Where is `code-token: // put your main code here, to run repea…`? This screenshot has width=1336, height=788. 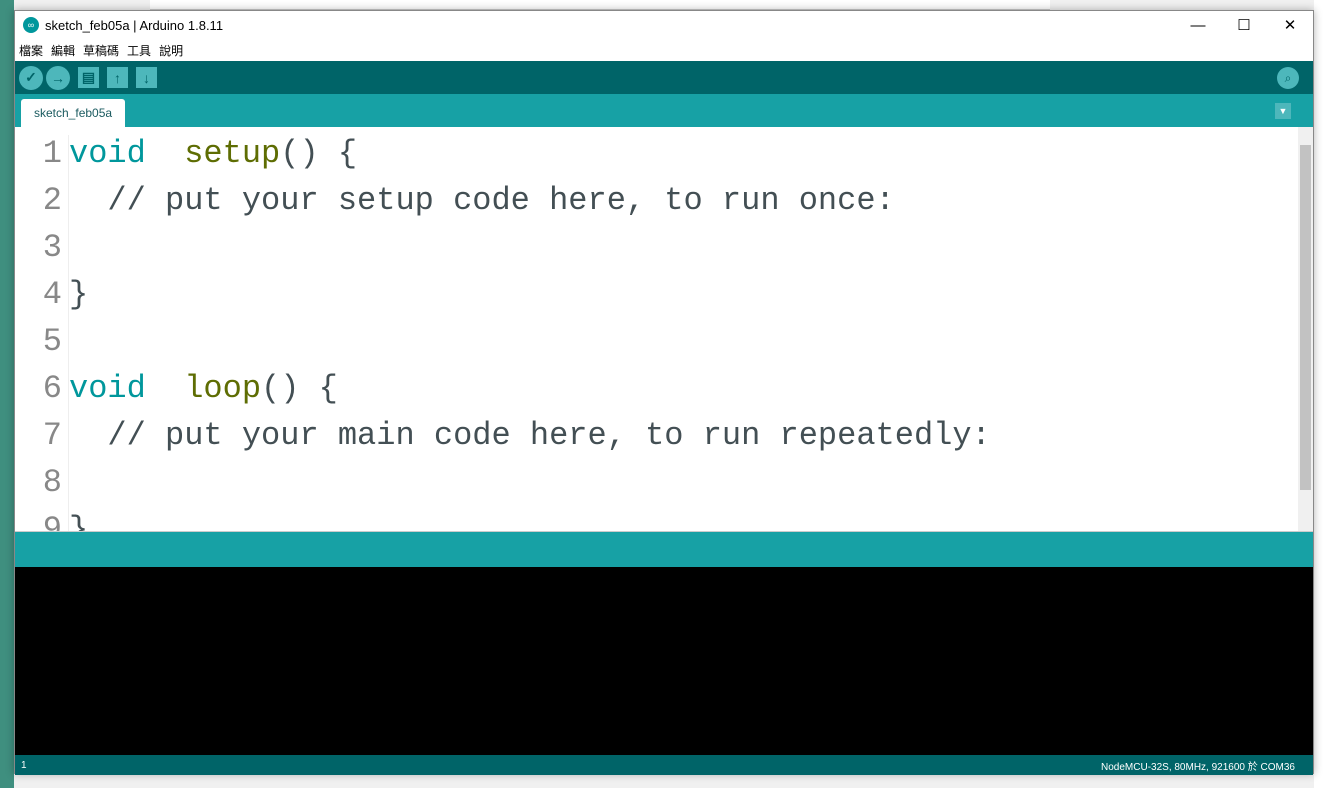 code-token: // put your main code here, to run repea… is located at coordinates (530, 435).